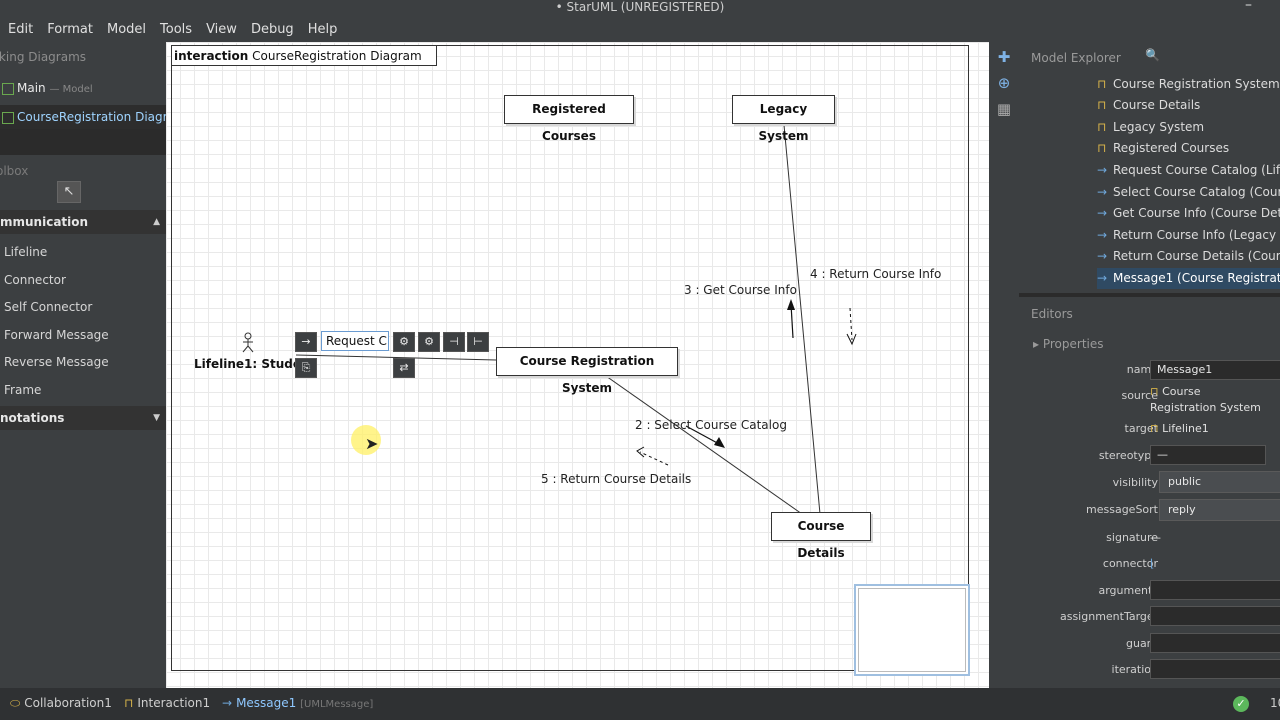 The height and width of the screenshot is (720, 1280). Describe the element at coordinates (167, 703) in the screenshot. I see `statusbar-interaction: ⊓ Interaction1` at that location.